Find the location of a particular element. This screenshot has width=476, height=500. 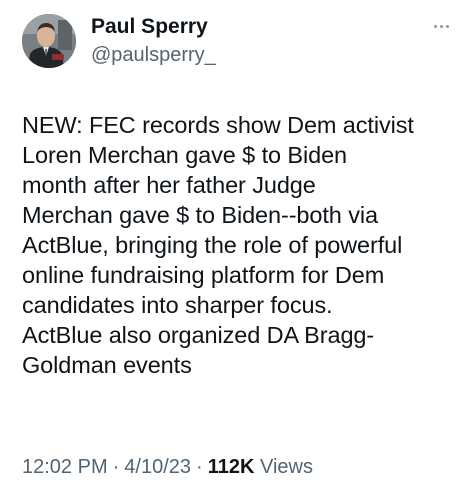

author-handle: @paulsperry_ is located at coordinates (153, 55).